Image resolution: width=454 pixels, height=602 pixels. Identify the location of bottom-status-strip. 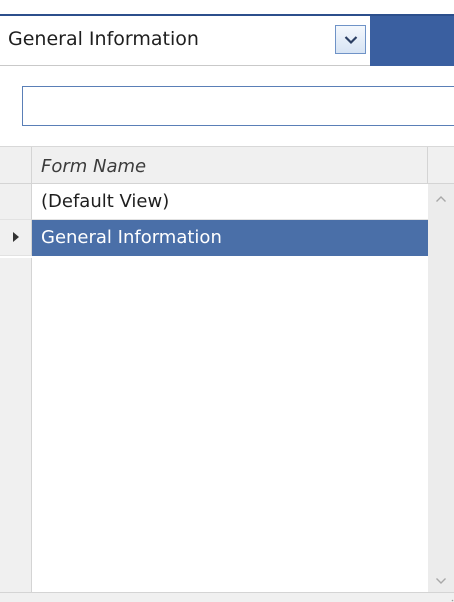
(227, 597).